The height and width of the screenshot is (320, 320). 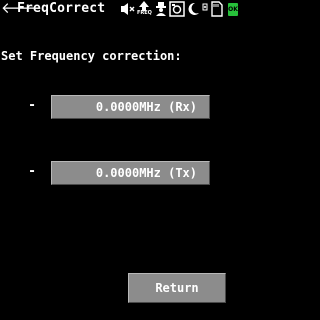 What do you see at coordinates (213, 9) in the screenshot?
I see `sd-card-icon` at bounding box center [213, 9].